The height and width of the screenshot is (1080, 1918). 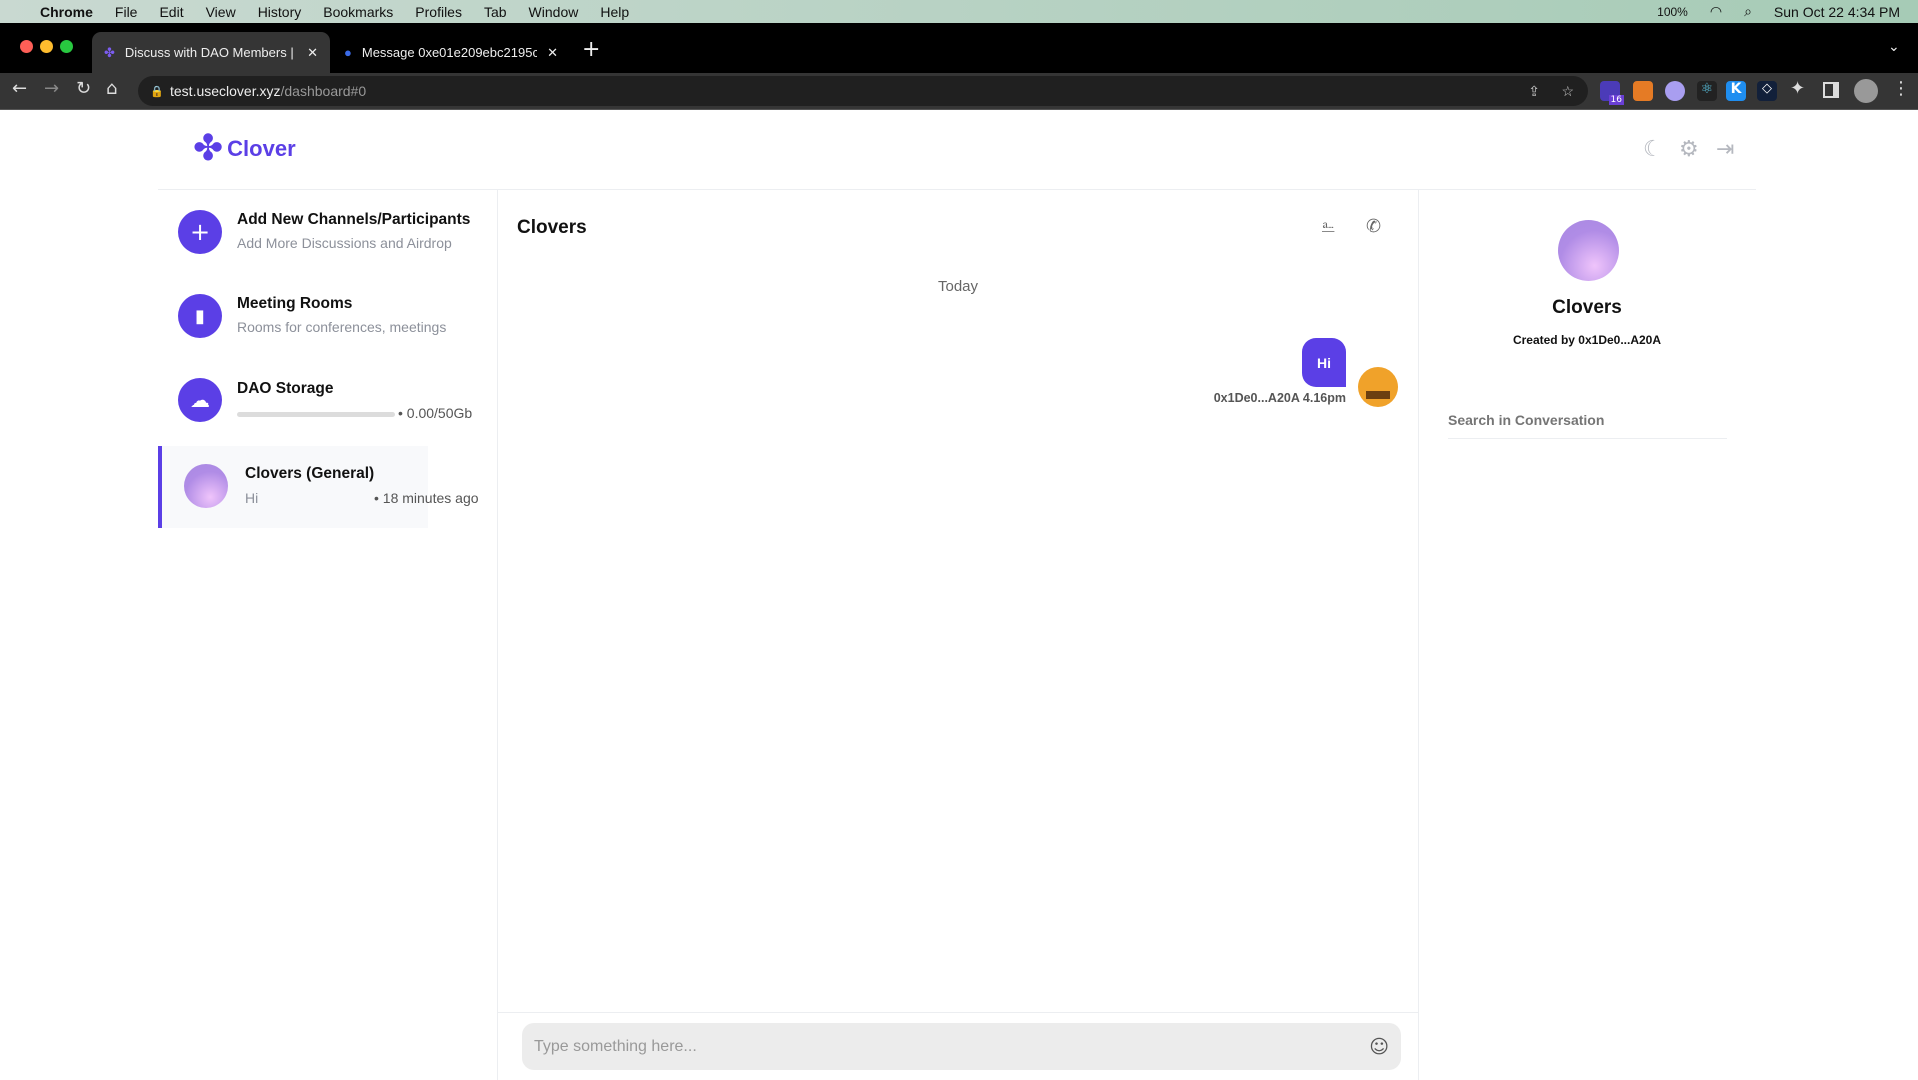 I want to click on menu-view: View, so click(x=221, y=12).